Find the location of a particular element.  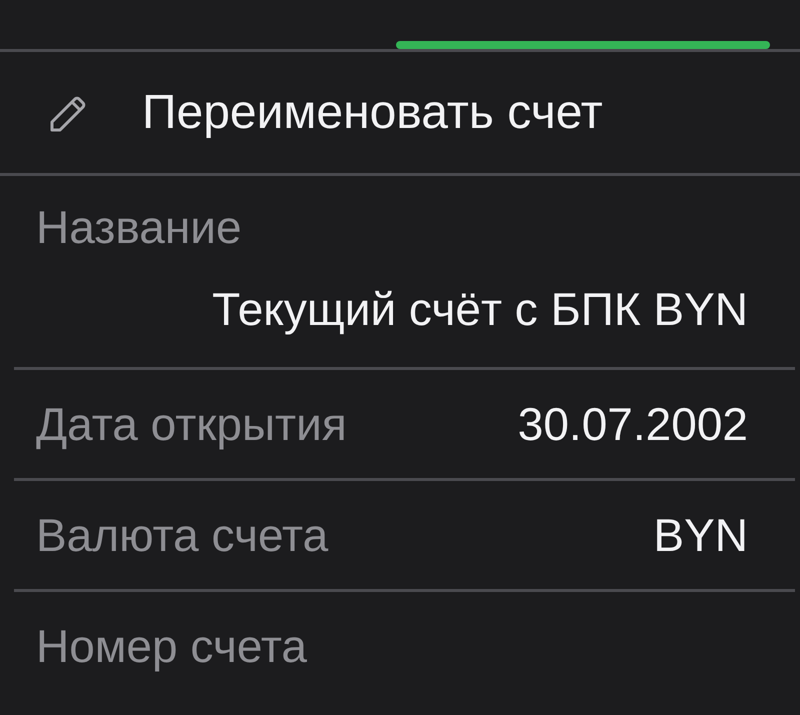

field-value: BYN is located at coordinates (700, 535).